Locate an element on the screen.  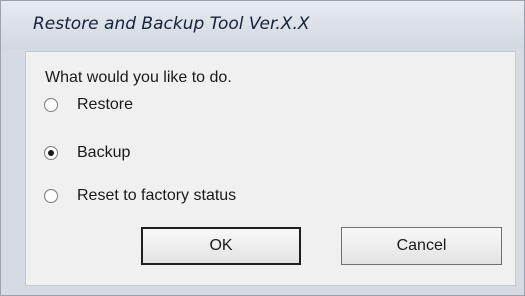
prompt-text: What would you like to do. is located at coordinates (138, 77).